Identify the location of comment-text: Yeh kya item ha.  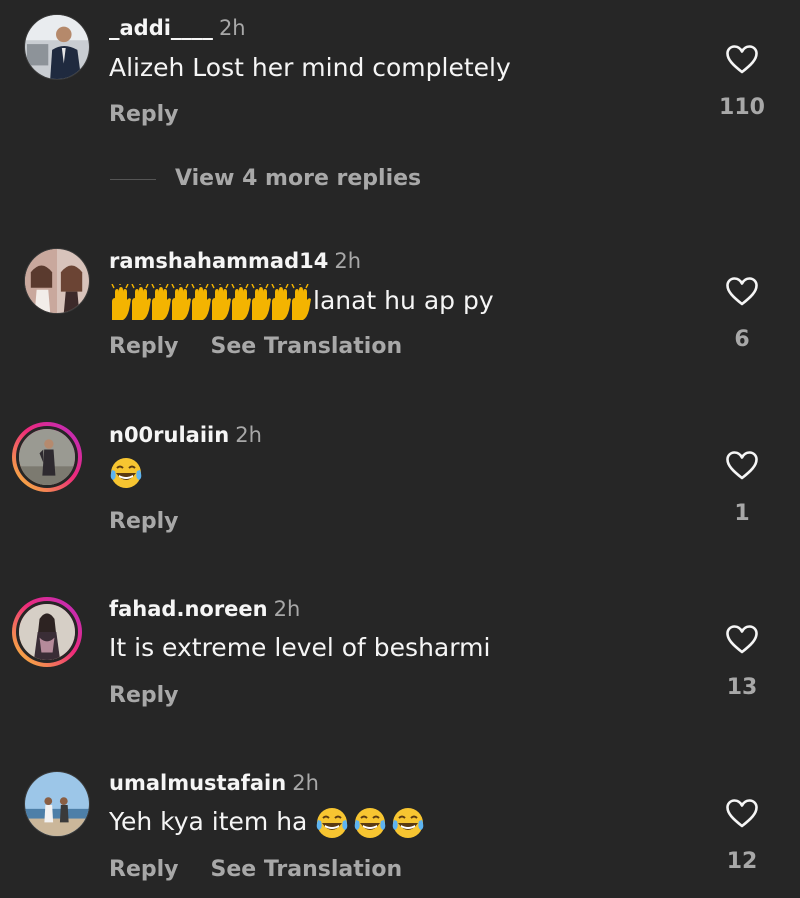
(269, 823).